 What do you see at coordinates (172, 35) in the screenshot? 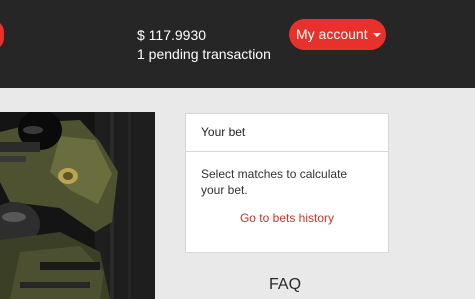
I see `account-balance: $ 117.9930` at bounding box center [172, 35].